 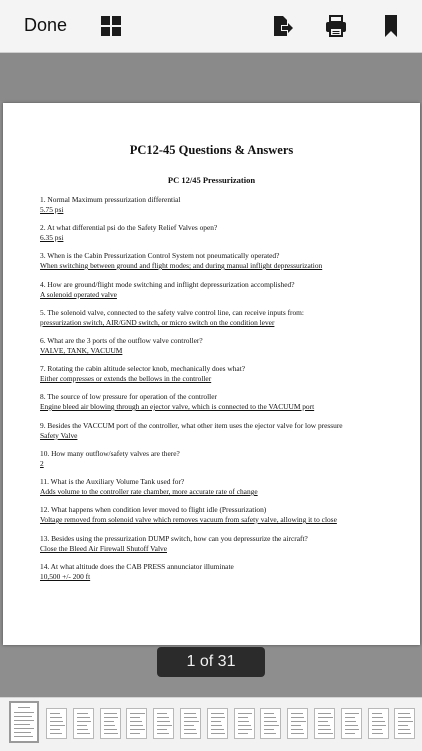 I want to click on document-subtitle: PC 12/45 Pressurization, so click(x=211, y=180).